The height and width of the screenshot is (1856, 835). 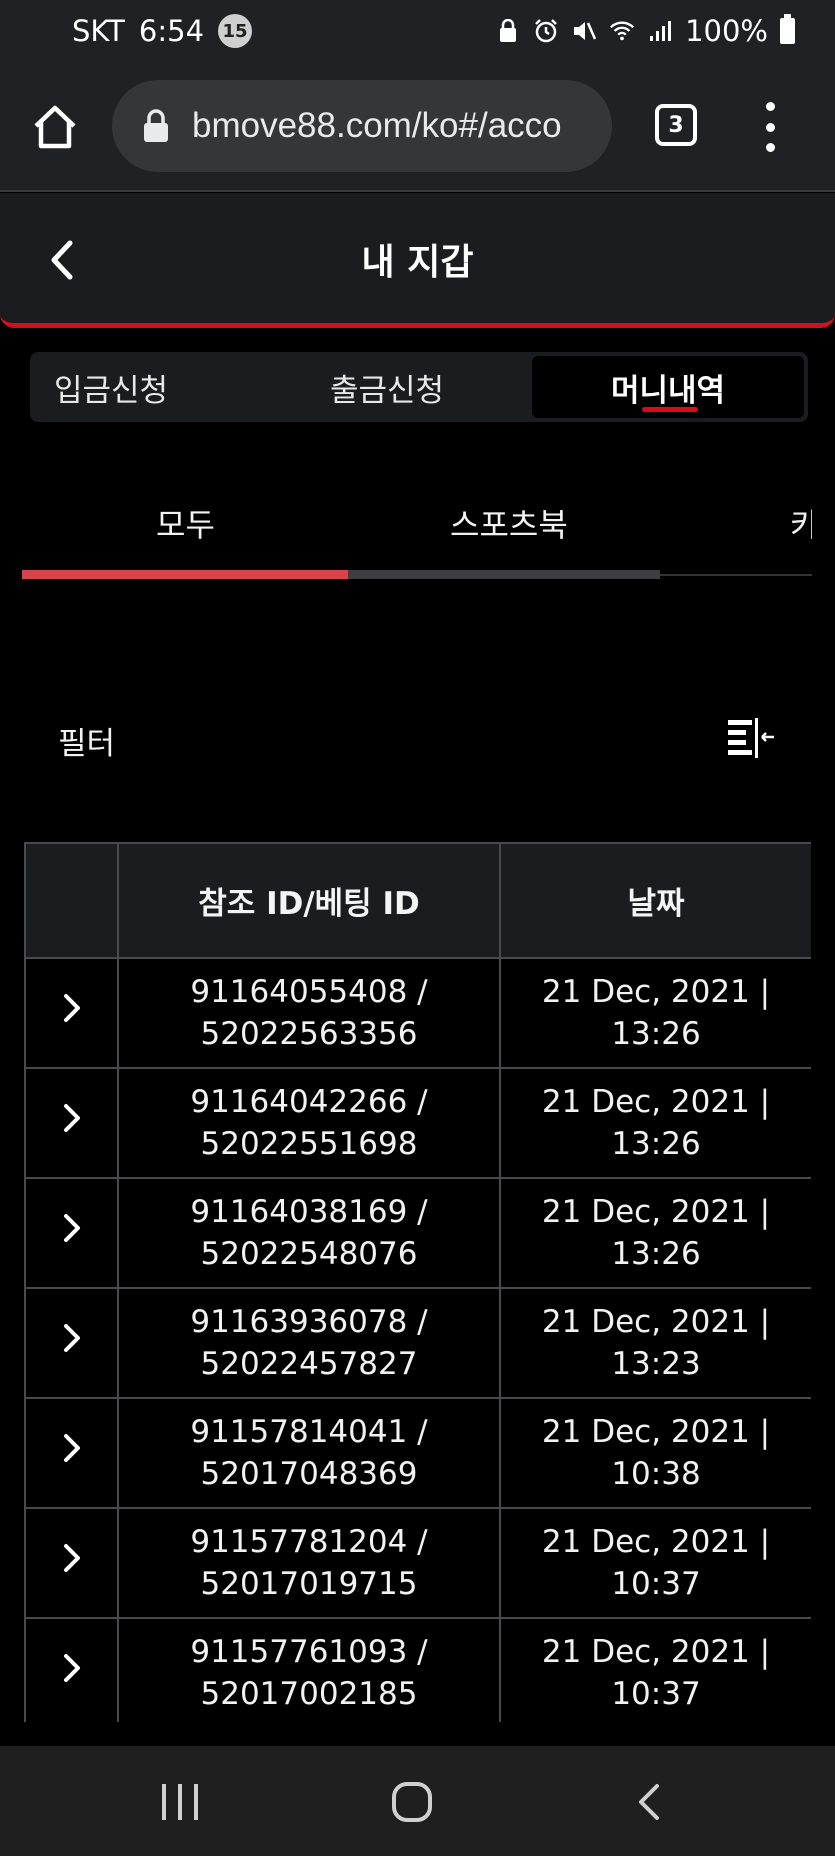 What do you see at coordinates (751, 737) in the screenshot?
I see `filter-collapse-icon` at bounding box center [751, 737].